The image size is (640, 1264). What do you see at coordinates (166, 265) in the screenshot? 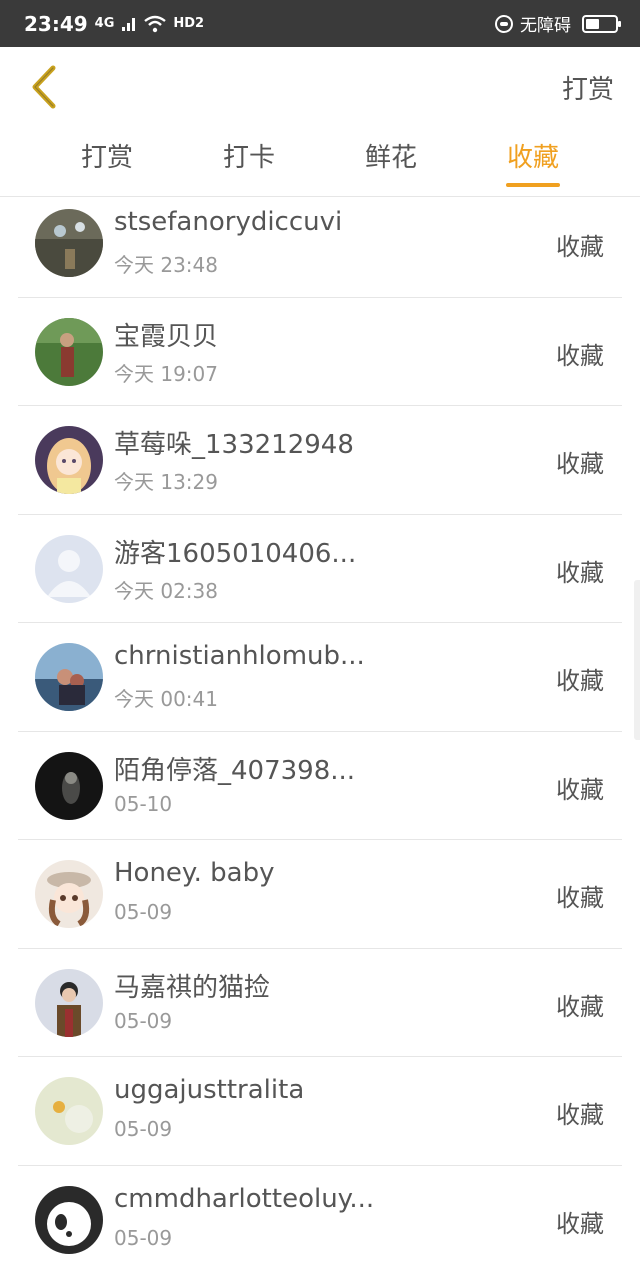
I see `timestamp: 今天 23:48` at bounding box center [166, 265].